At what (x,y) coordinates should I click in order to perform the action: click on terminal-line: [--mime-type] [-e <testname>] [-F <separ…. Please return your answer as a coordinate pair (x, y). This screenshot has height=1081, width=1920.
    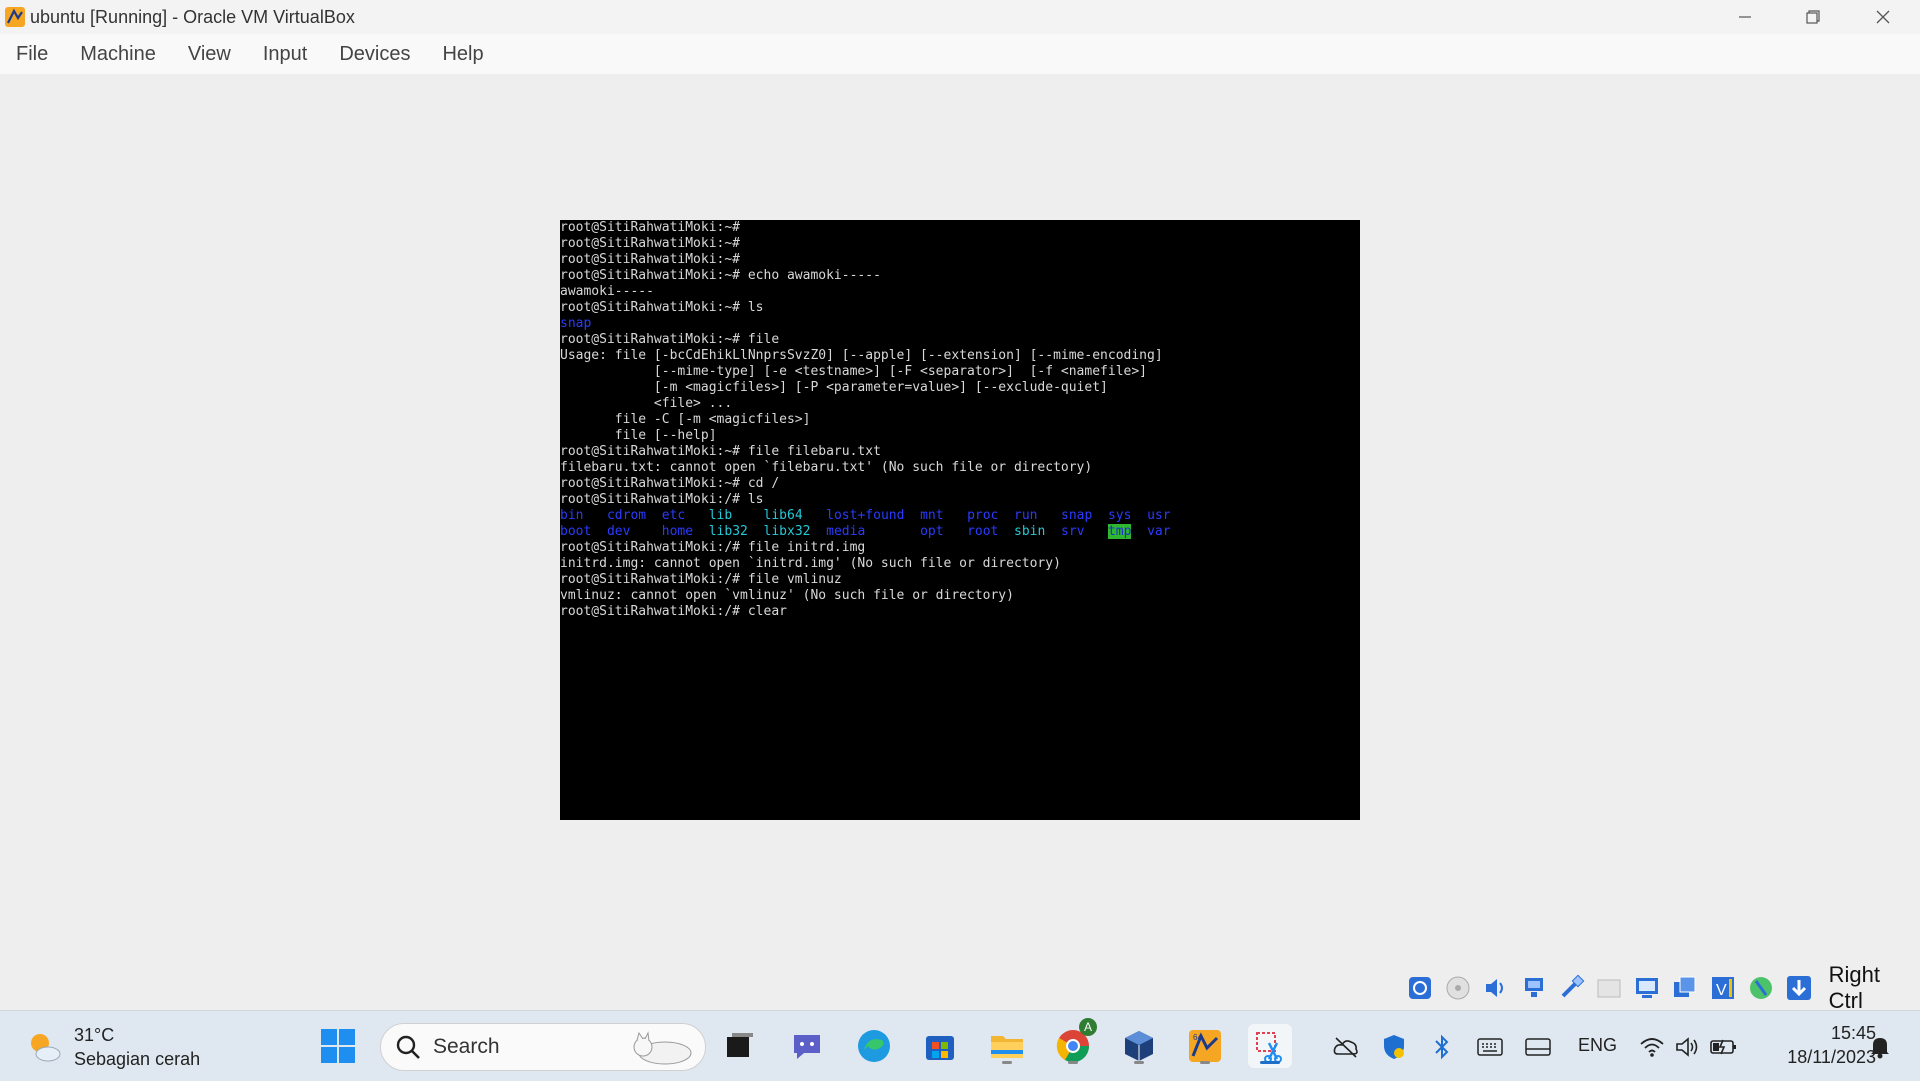
    Looking at the image, I should click on (960, 372).